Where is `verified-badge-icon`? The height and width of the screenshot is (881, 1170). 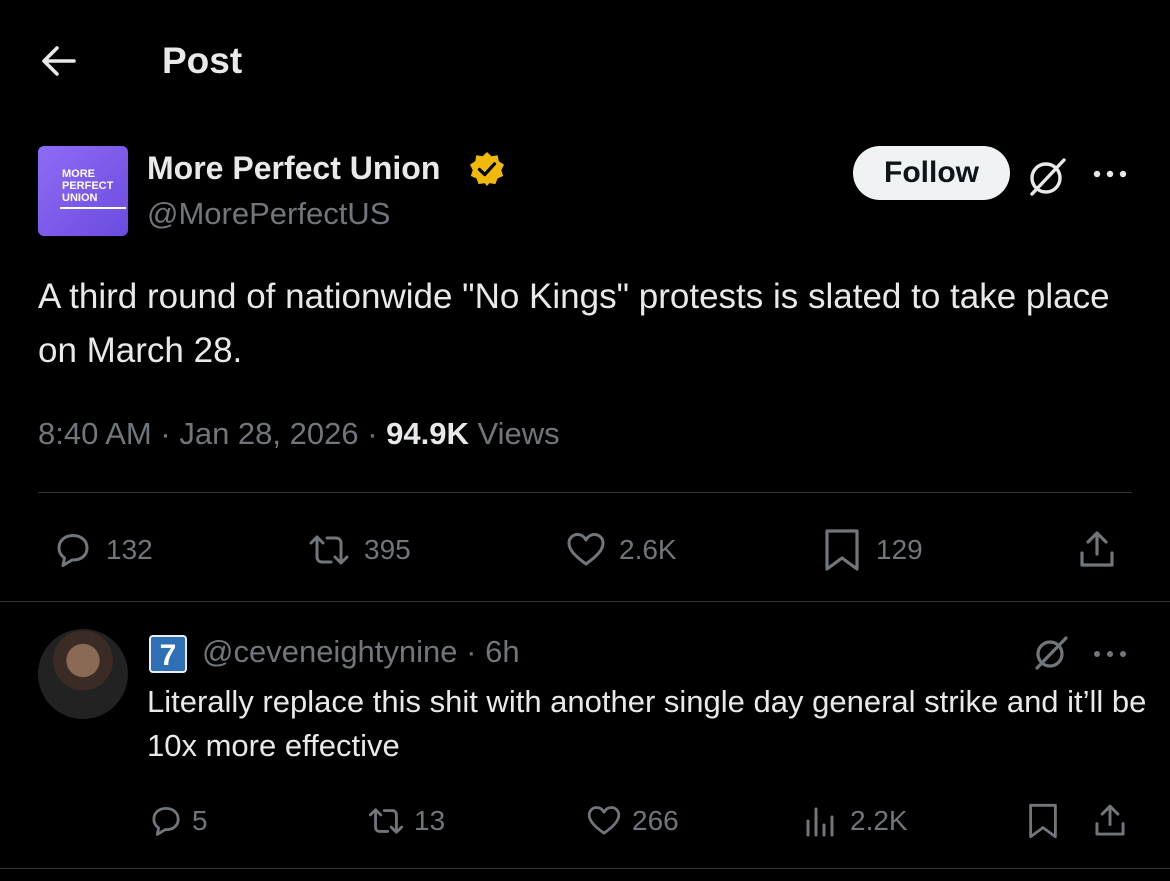 verified-badge-icon is located at coordinates (487, 169).